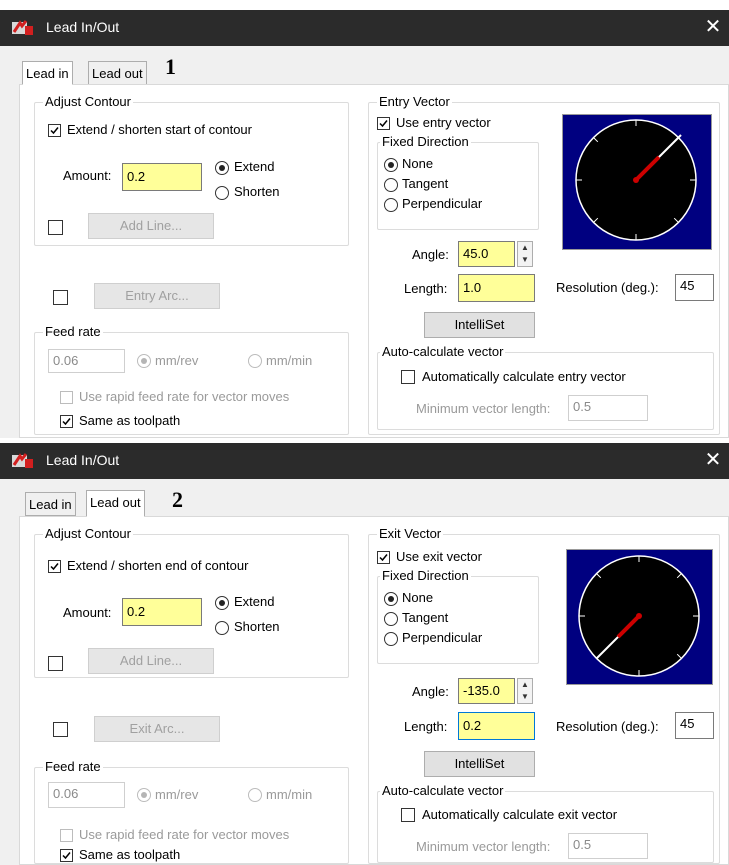 The width and height of the screenshot is (729, 865). I want to click on extend-shorten-label: Extend / shorten end of contour, so click(158, 565).